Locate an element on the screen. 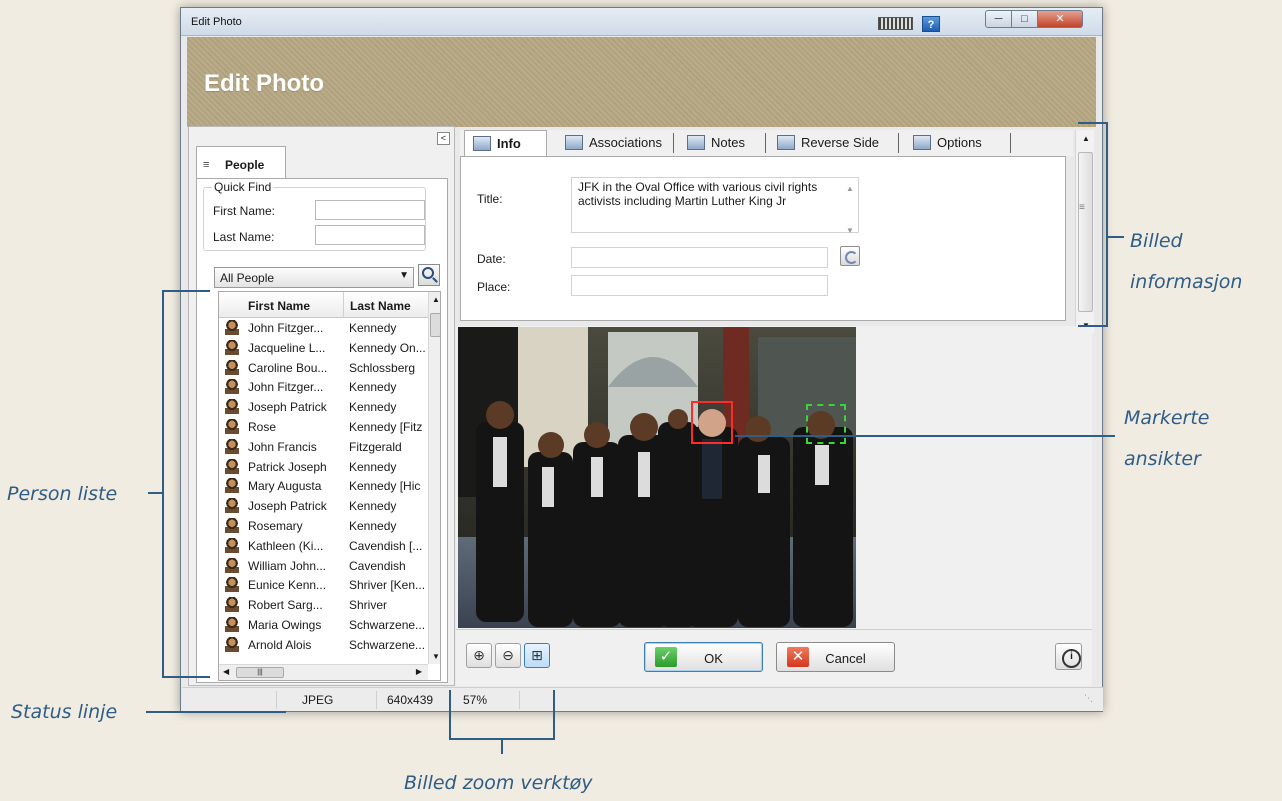  last-name-cell: Shriver is located at coordinates (368, 605).